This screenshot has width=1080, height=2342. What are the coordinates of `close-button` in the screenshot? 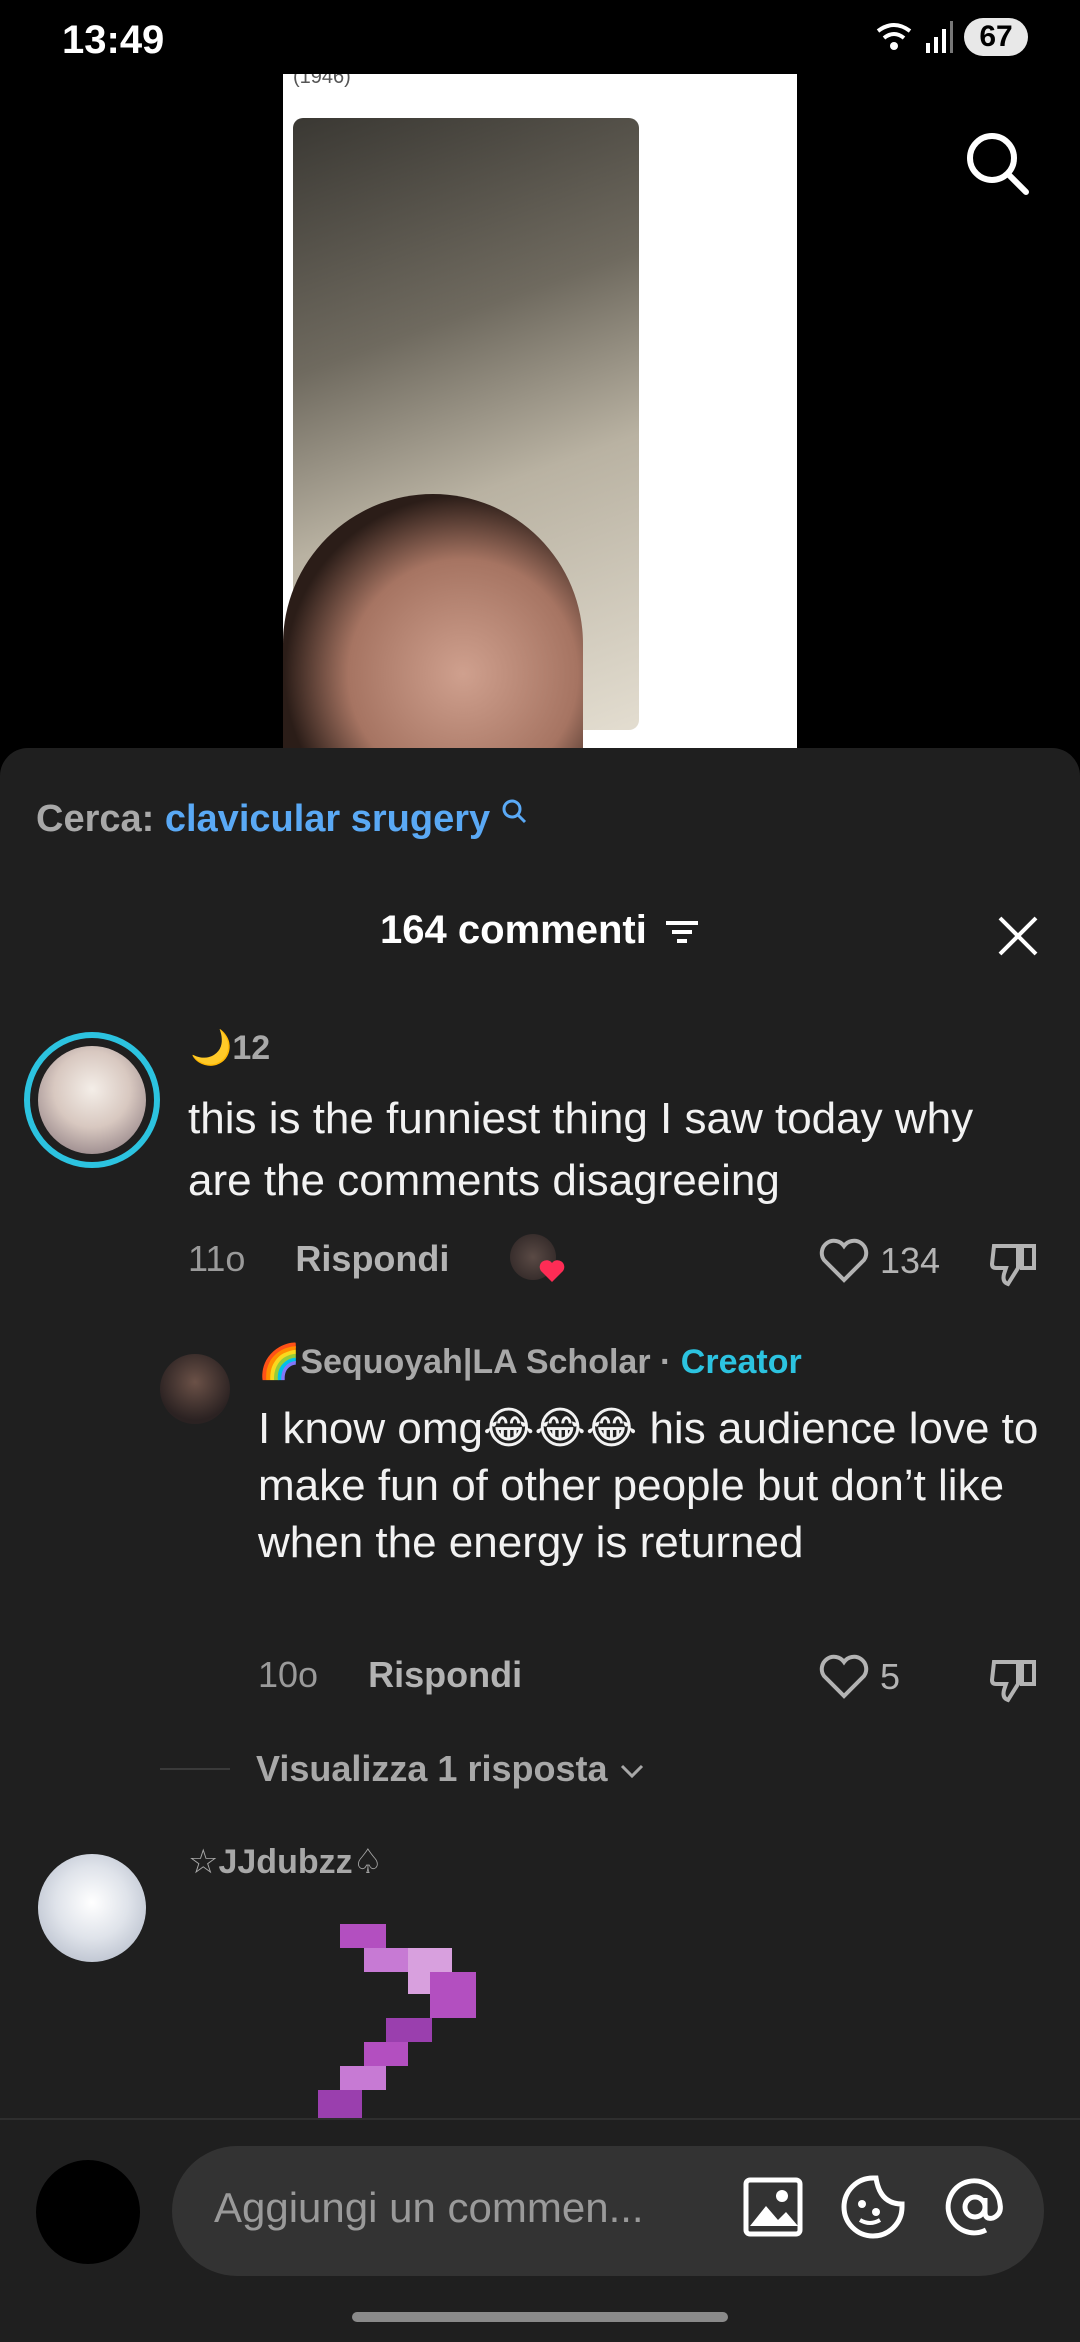 It's located at (1018, 938).